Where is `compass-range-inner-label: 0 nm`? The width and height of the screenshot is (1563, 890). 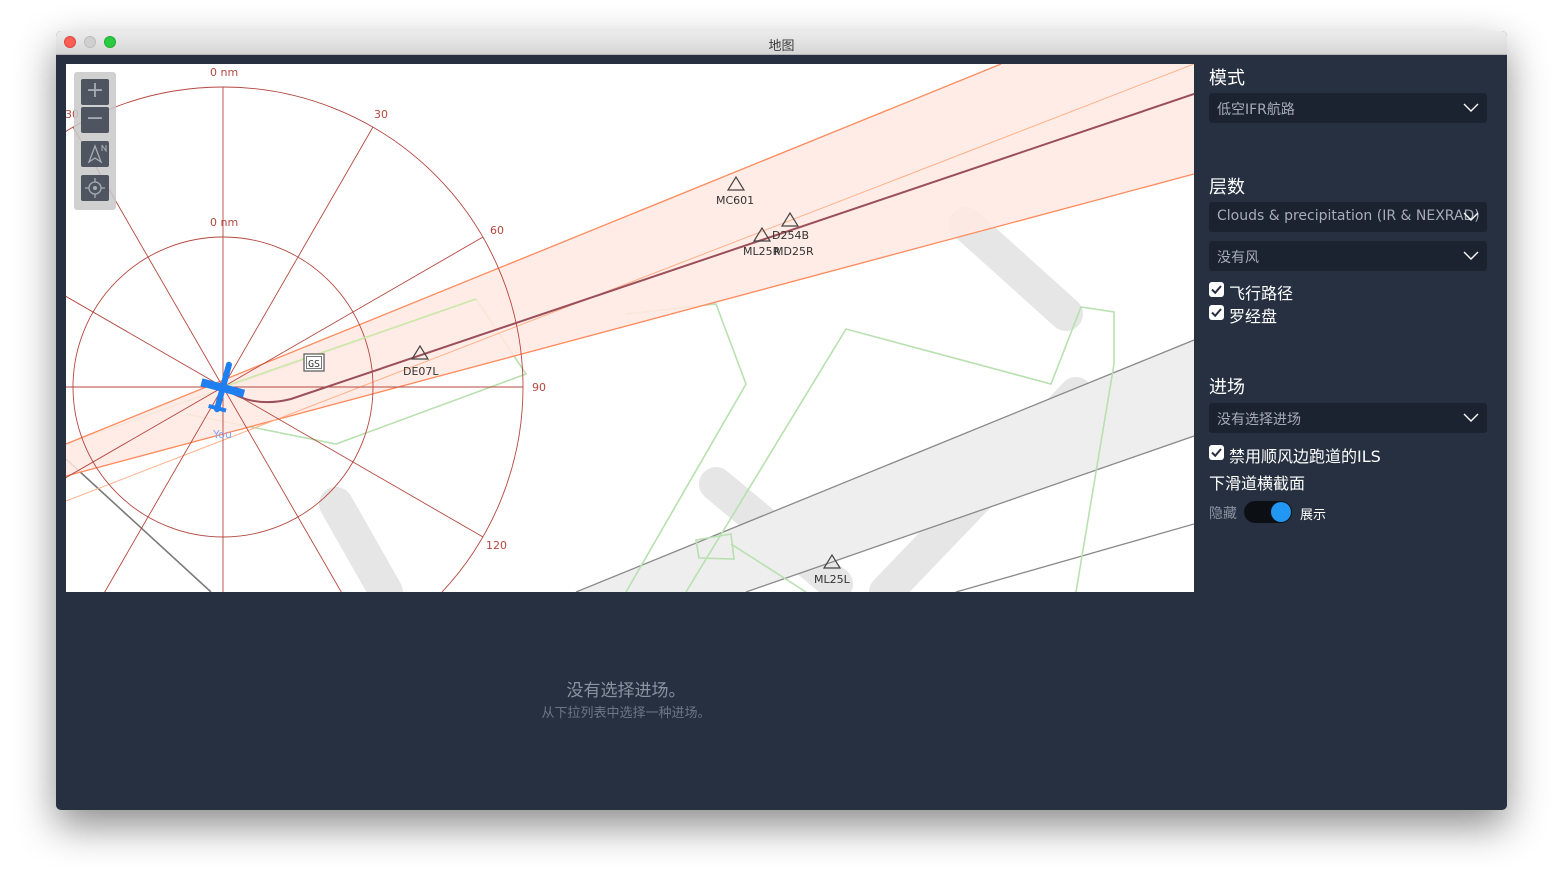
compass-range-inner-label: 0 nm is located at coordinates (224, 222).